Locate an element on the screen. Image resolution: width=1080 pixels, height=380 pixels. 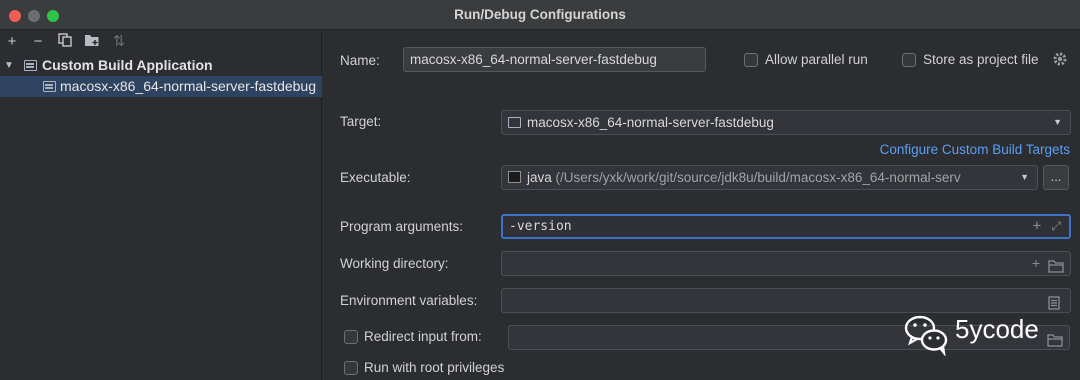
remove-configuration-button: − is located at coordinates (38, 42).